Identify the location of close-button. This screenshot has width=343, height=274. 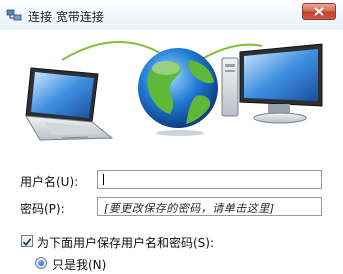
(319, 11).